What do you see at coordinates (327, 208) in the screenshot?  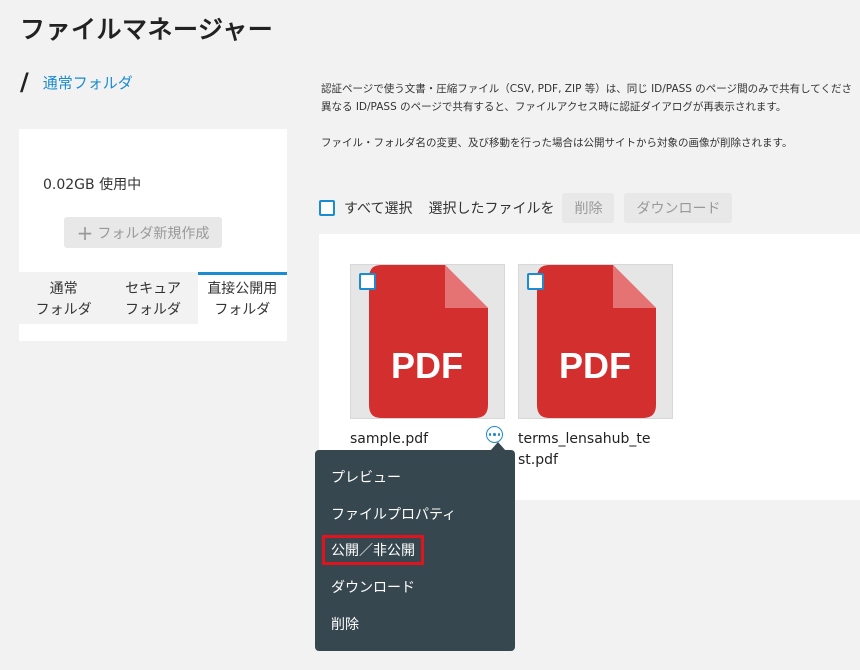 I see `select-all-checkbox` at bounding box center [327, 208].